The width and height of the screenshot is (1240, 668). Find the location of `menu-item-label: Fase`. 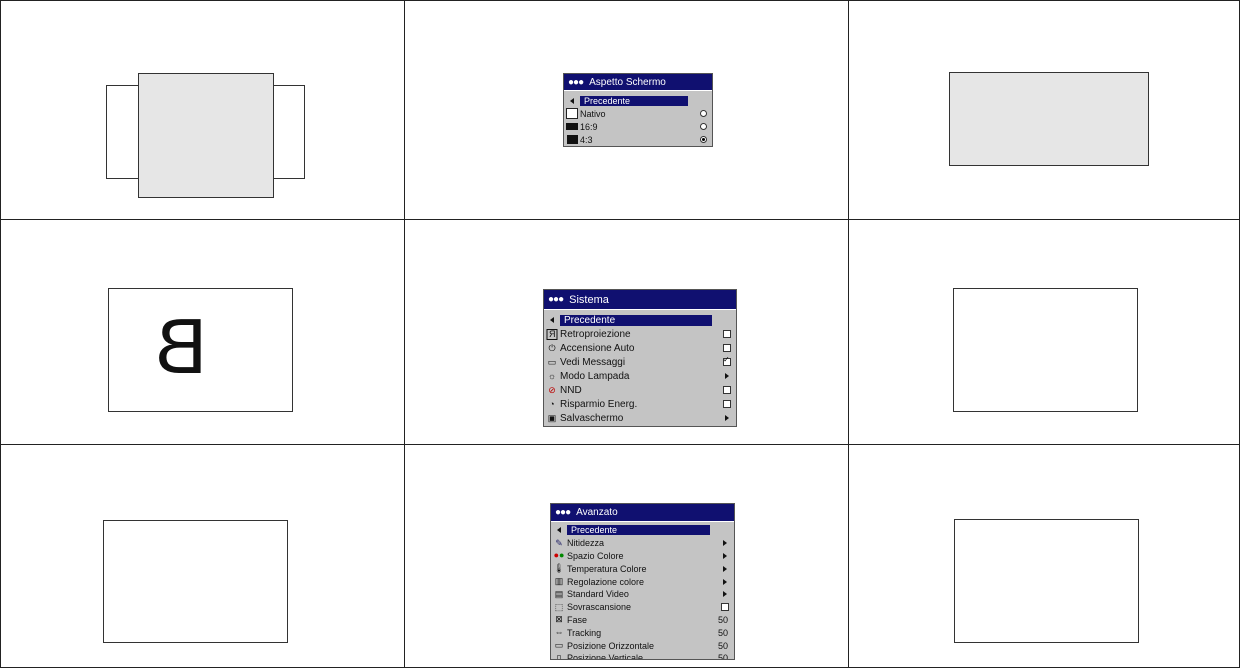

menu-item-label: Fase is located at coordinates (577, 619).